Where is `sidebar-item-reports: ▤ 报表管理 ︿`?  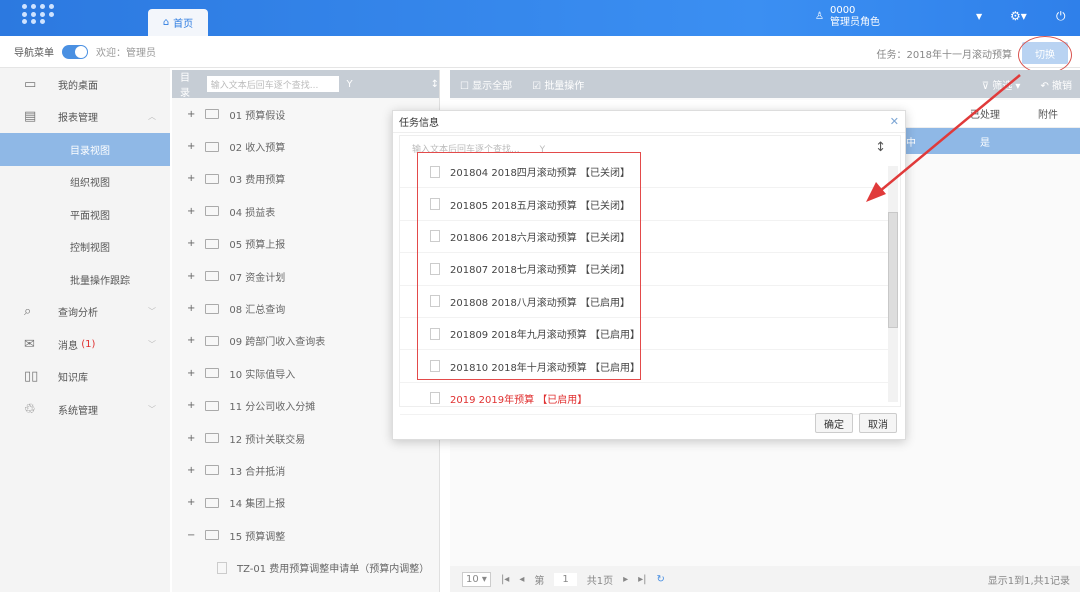 sidebar-item-reports: ▤ 报表管理 ︿ is located at coordinates (85, 117).